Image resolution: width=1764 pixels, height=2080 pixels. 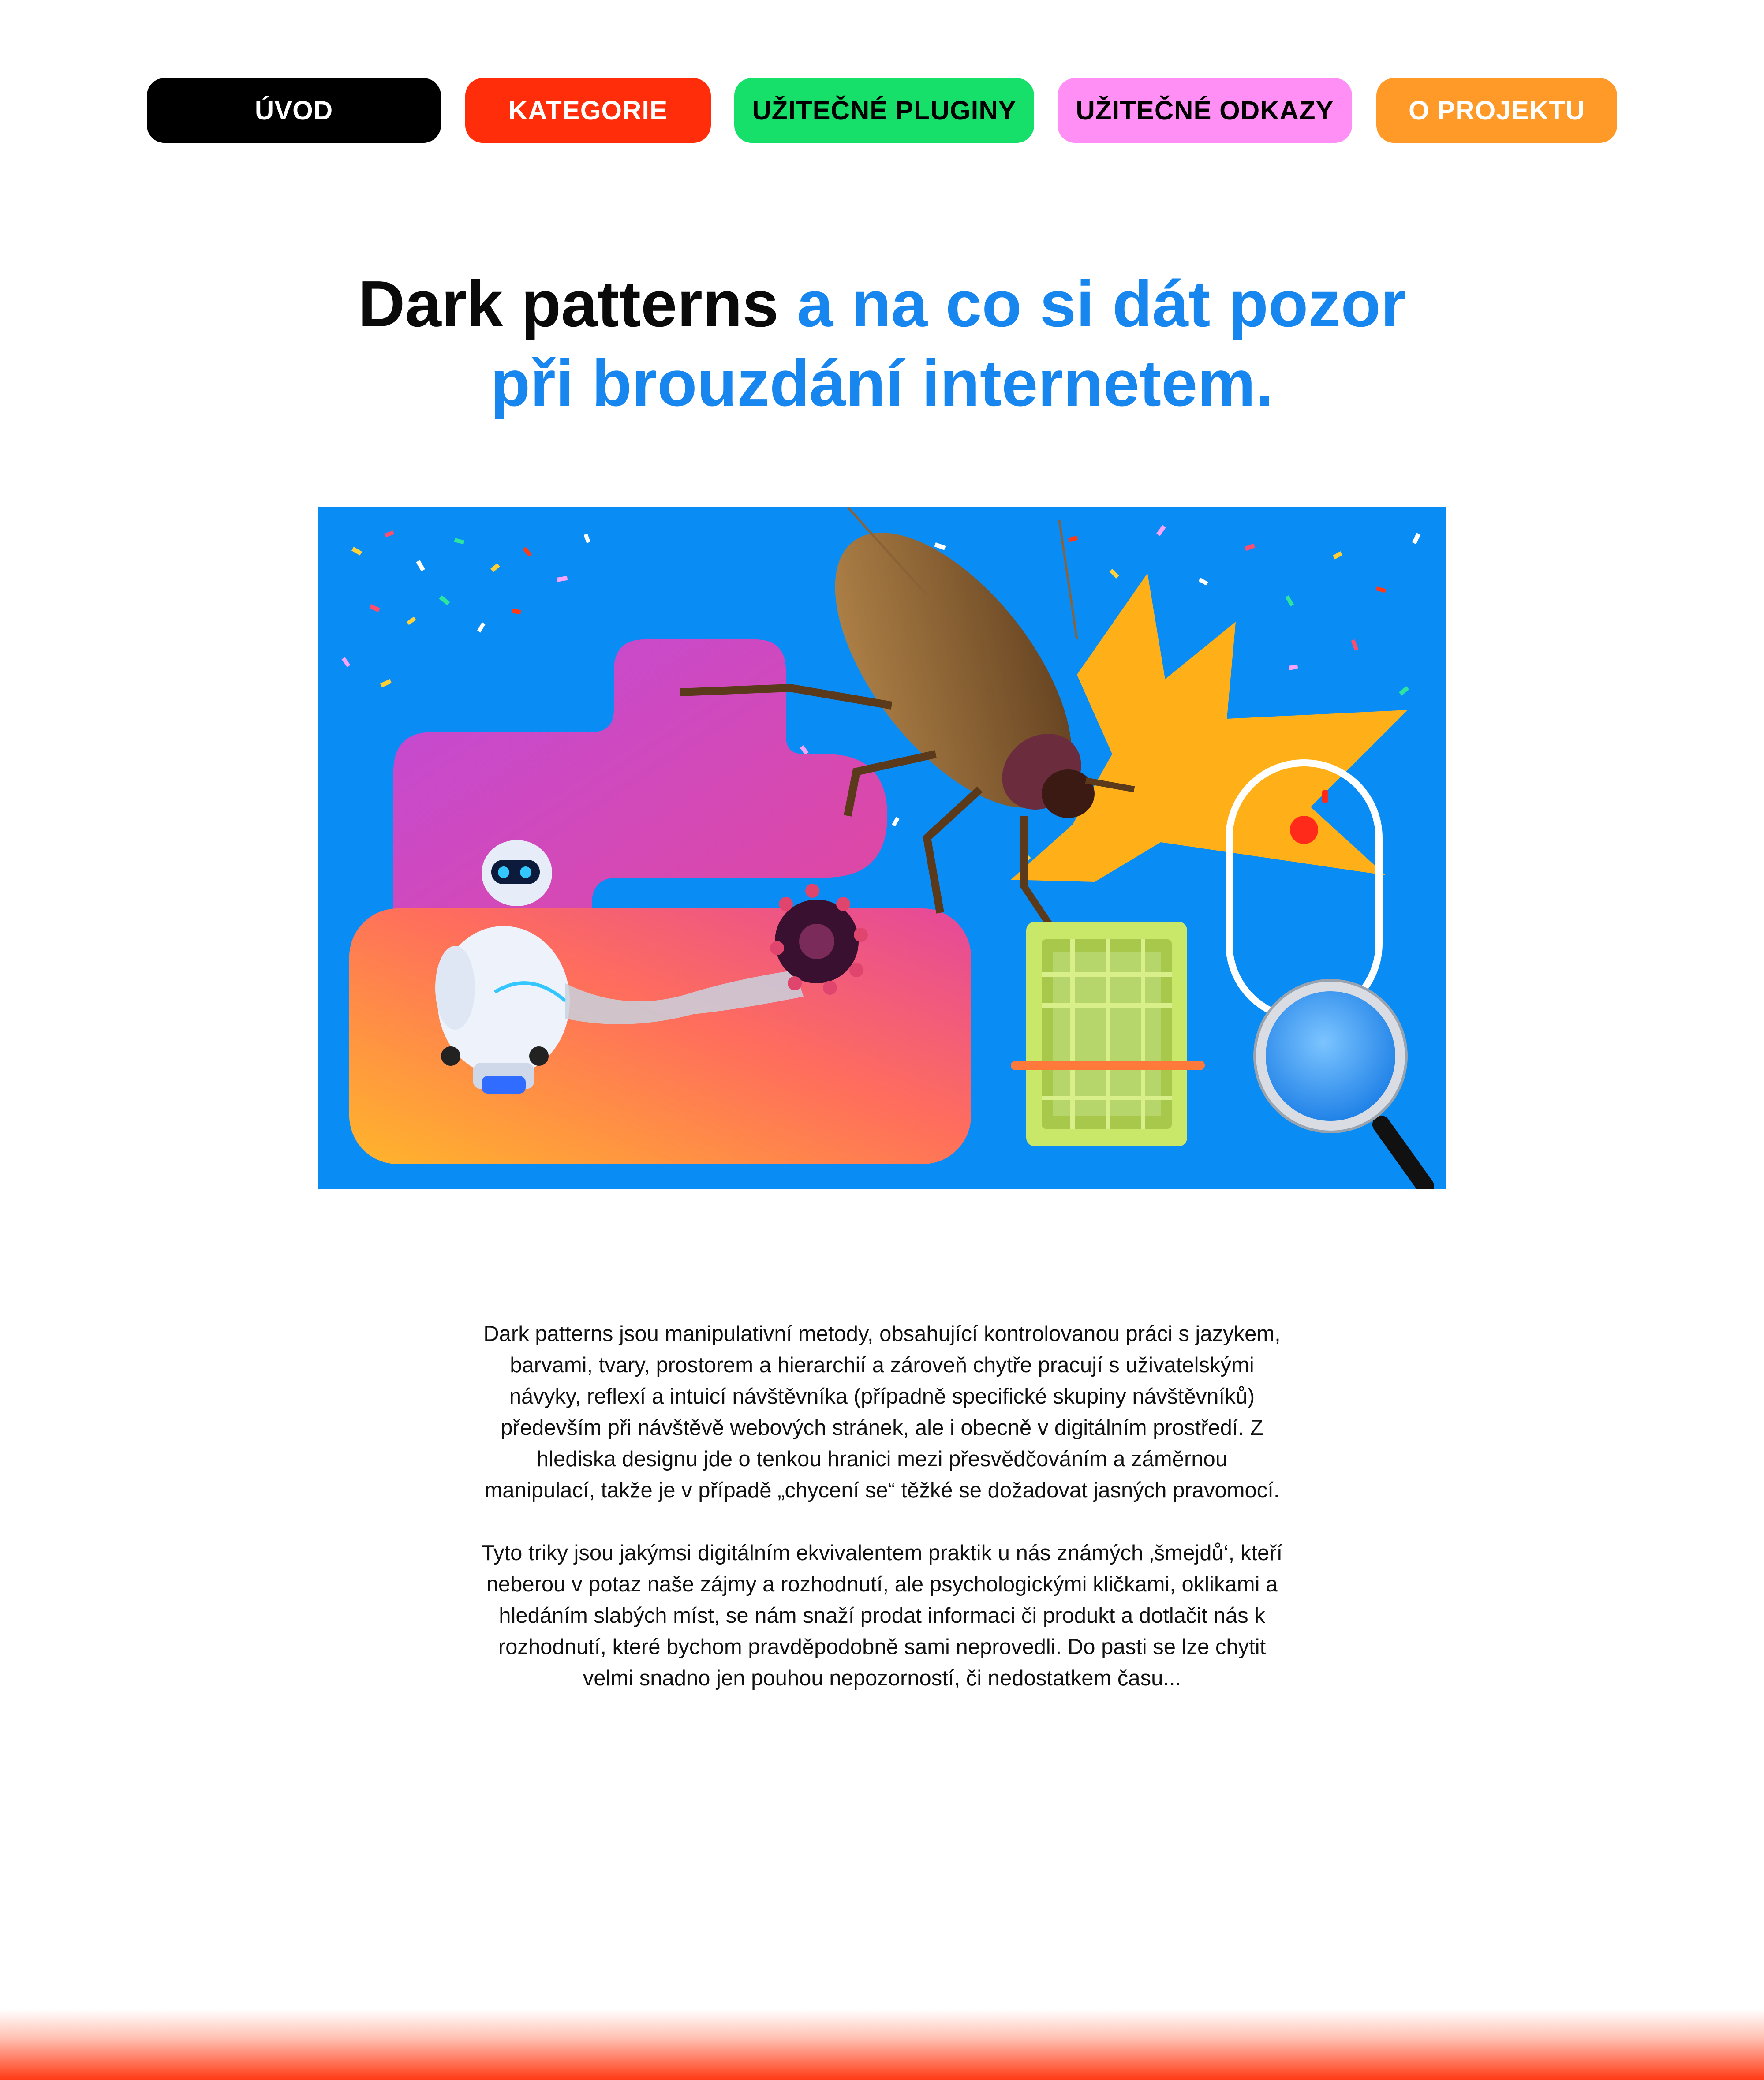 What do you see at coordinates (588, 110) in the screenshot?
I see `nav-kategorie-button: KATEGORIE` at bounding box center [588, 110].